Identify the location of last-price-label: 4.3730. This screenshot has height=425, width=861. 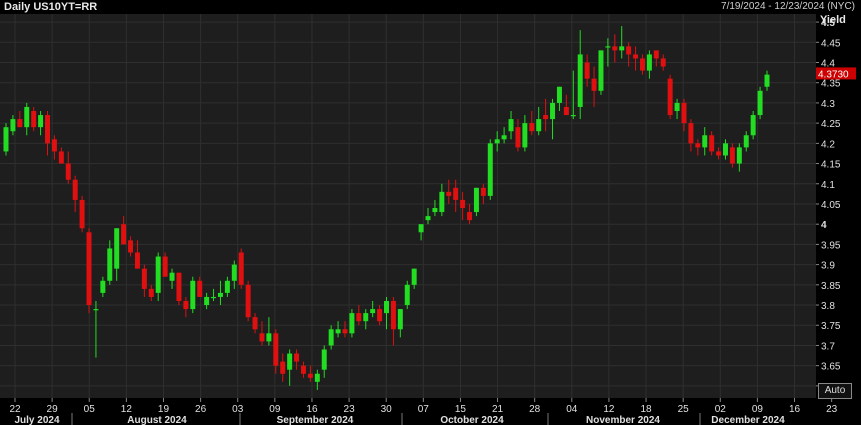
(833, 74).